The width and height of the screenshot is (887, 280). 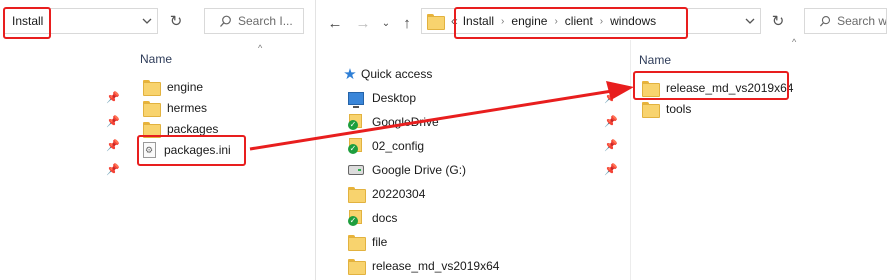 I want to click on drive-icon, so click(x=356, y=170).